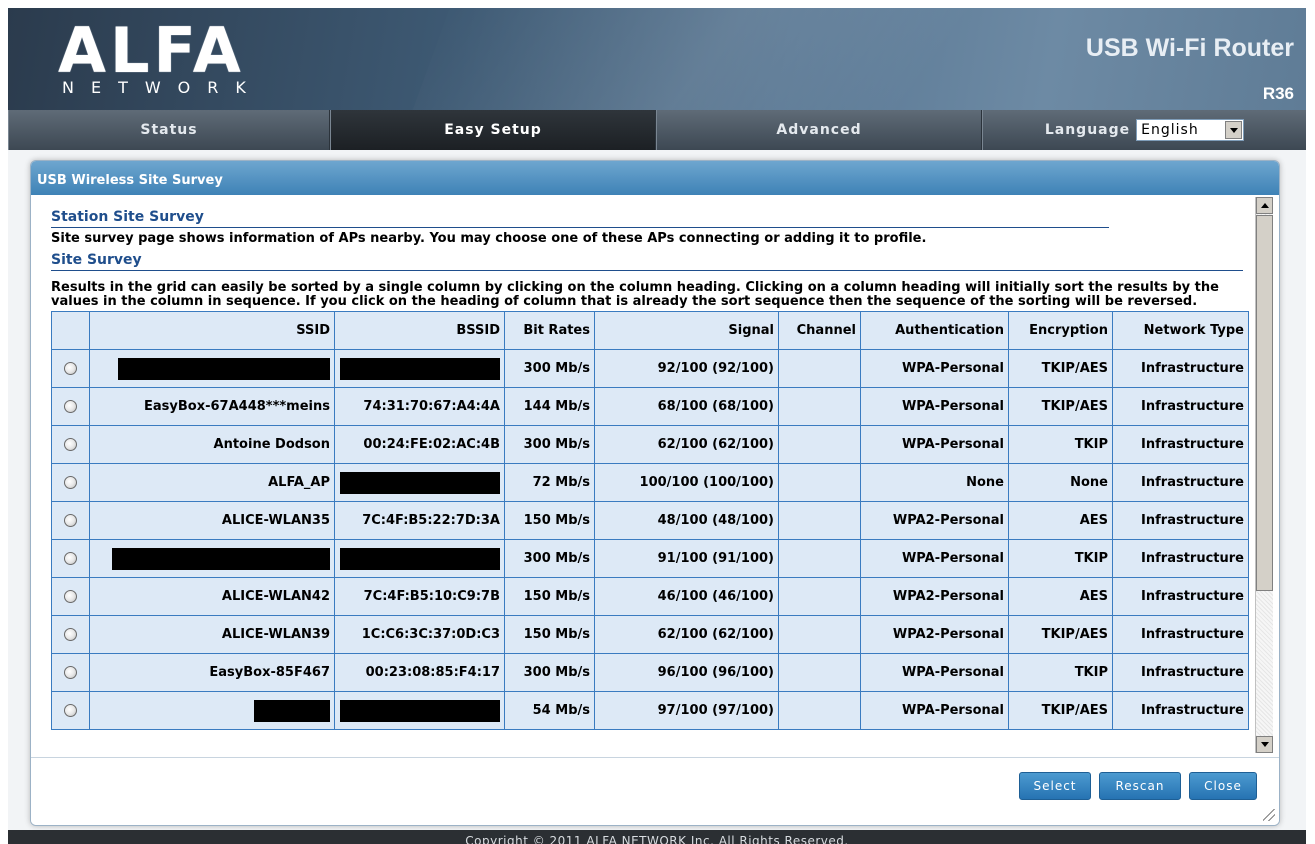  I want to click on cell-signal-text: 68/100 (68/100), so click(715, 406).